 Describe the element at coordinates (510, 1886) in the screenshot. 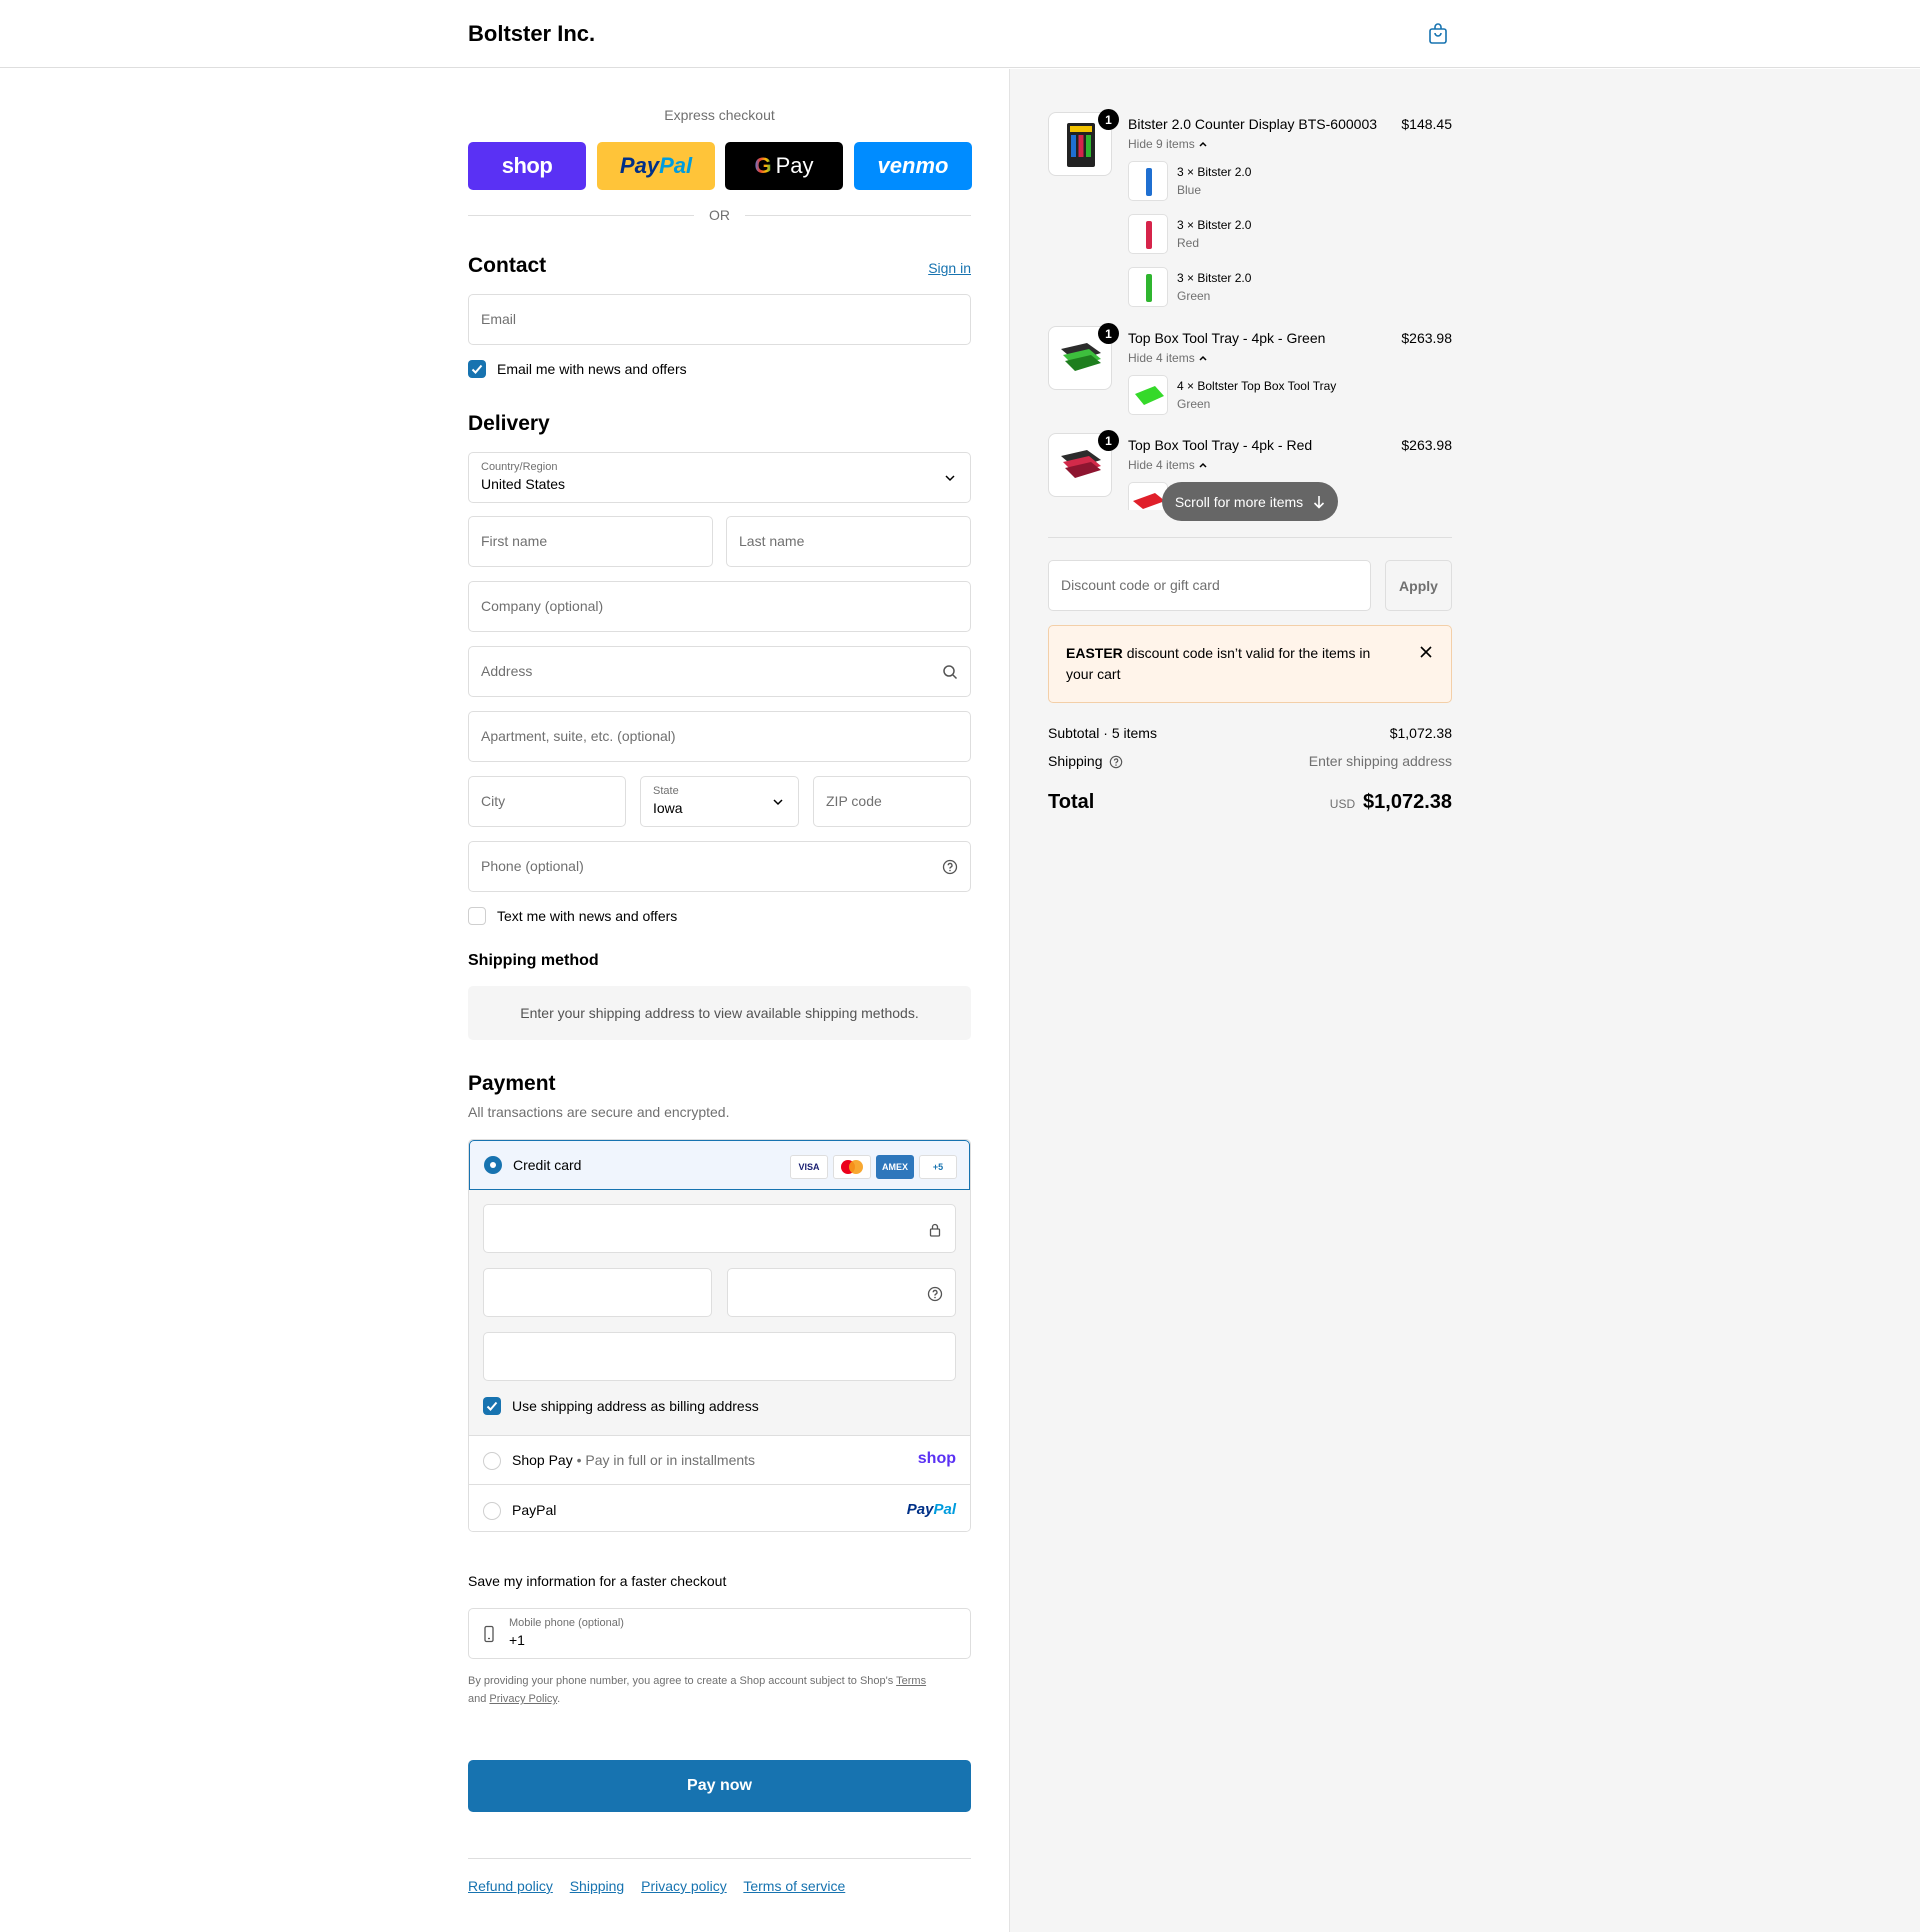

I see `refund-policy-link: Refund policy` at that location.